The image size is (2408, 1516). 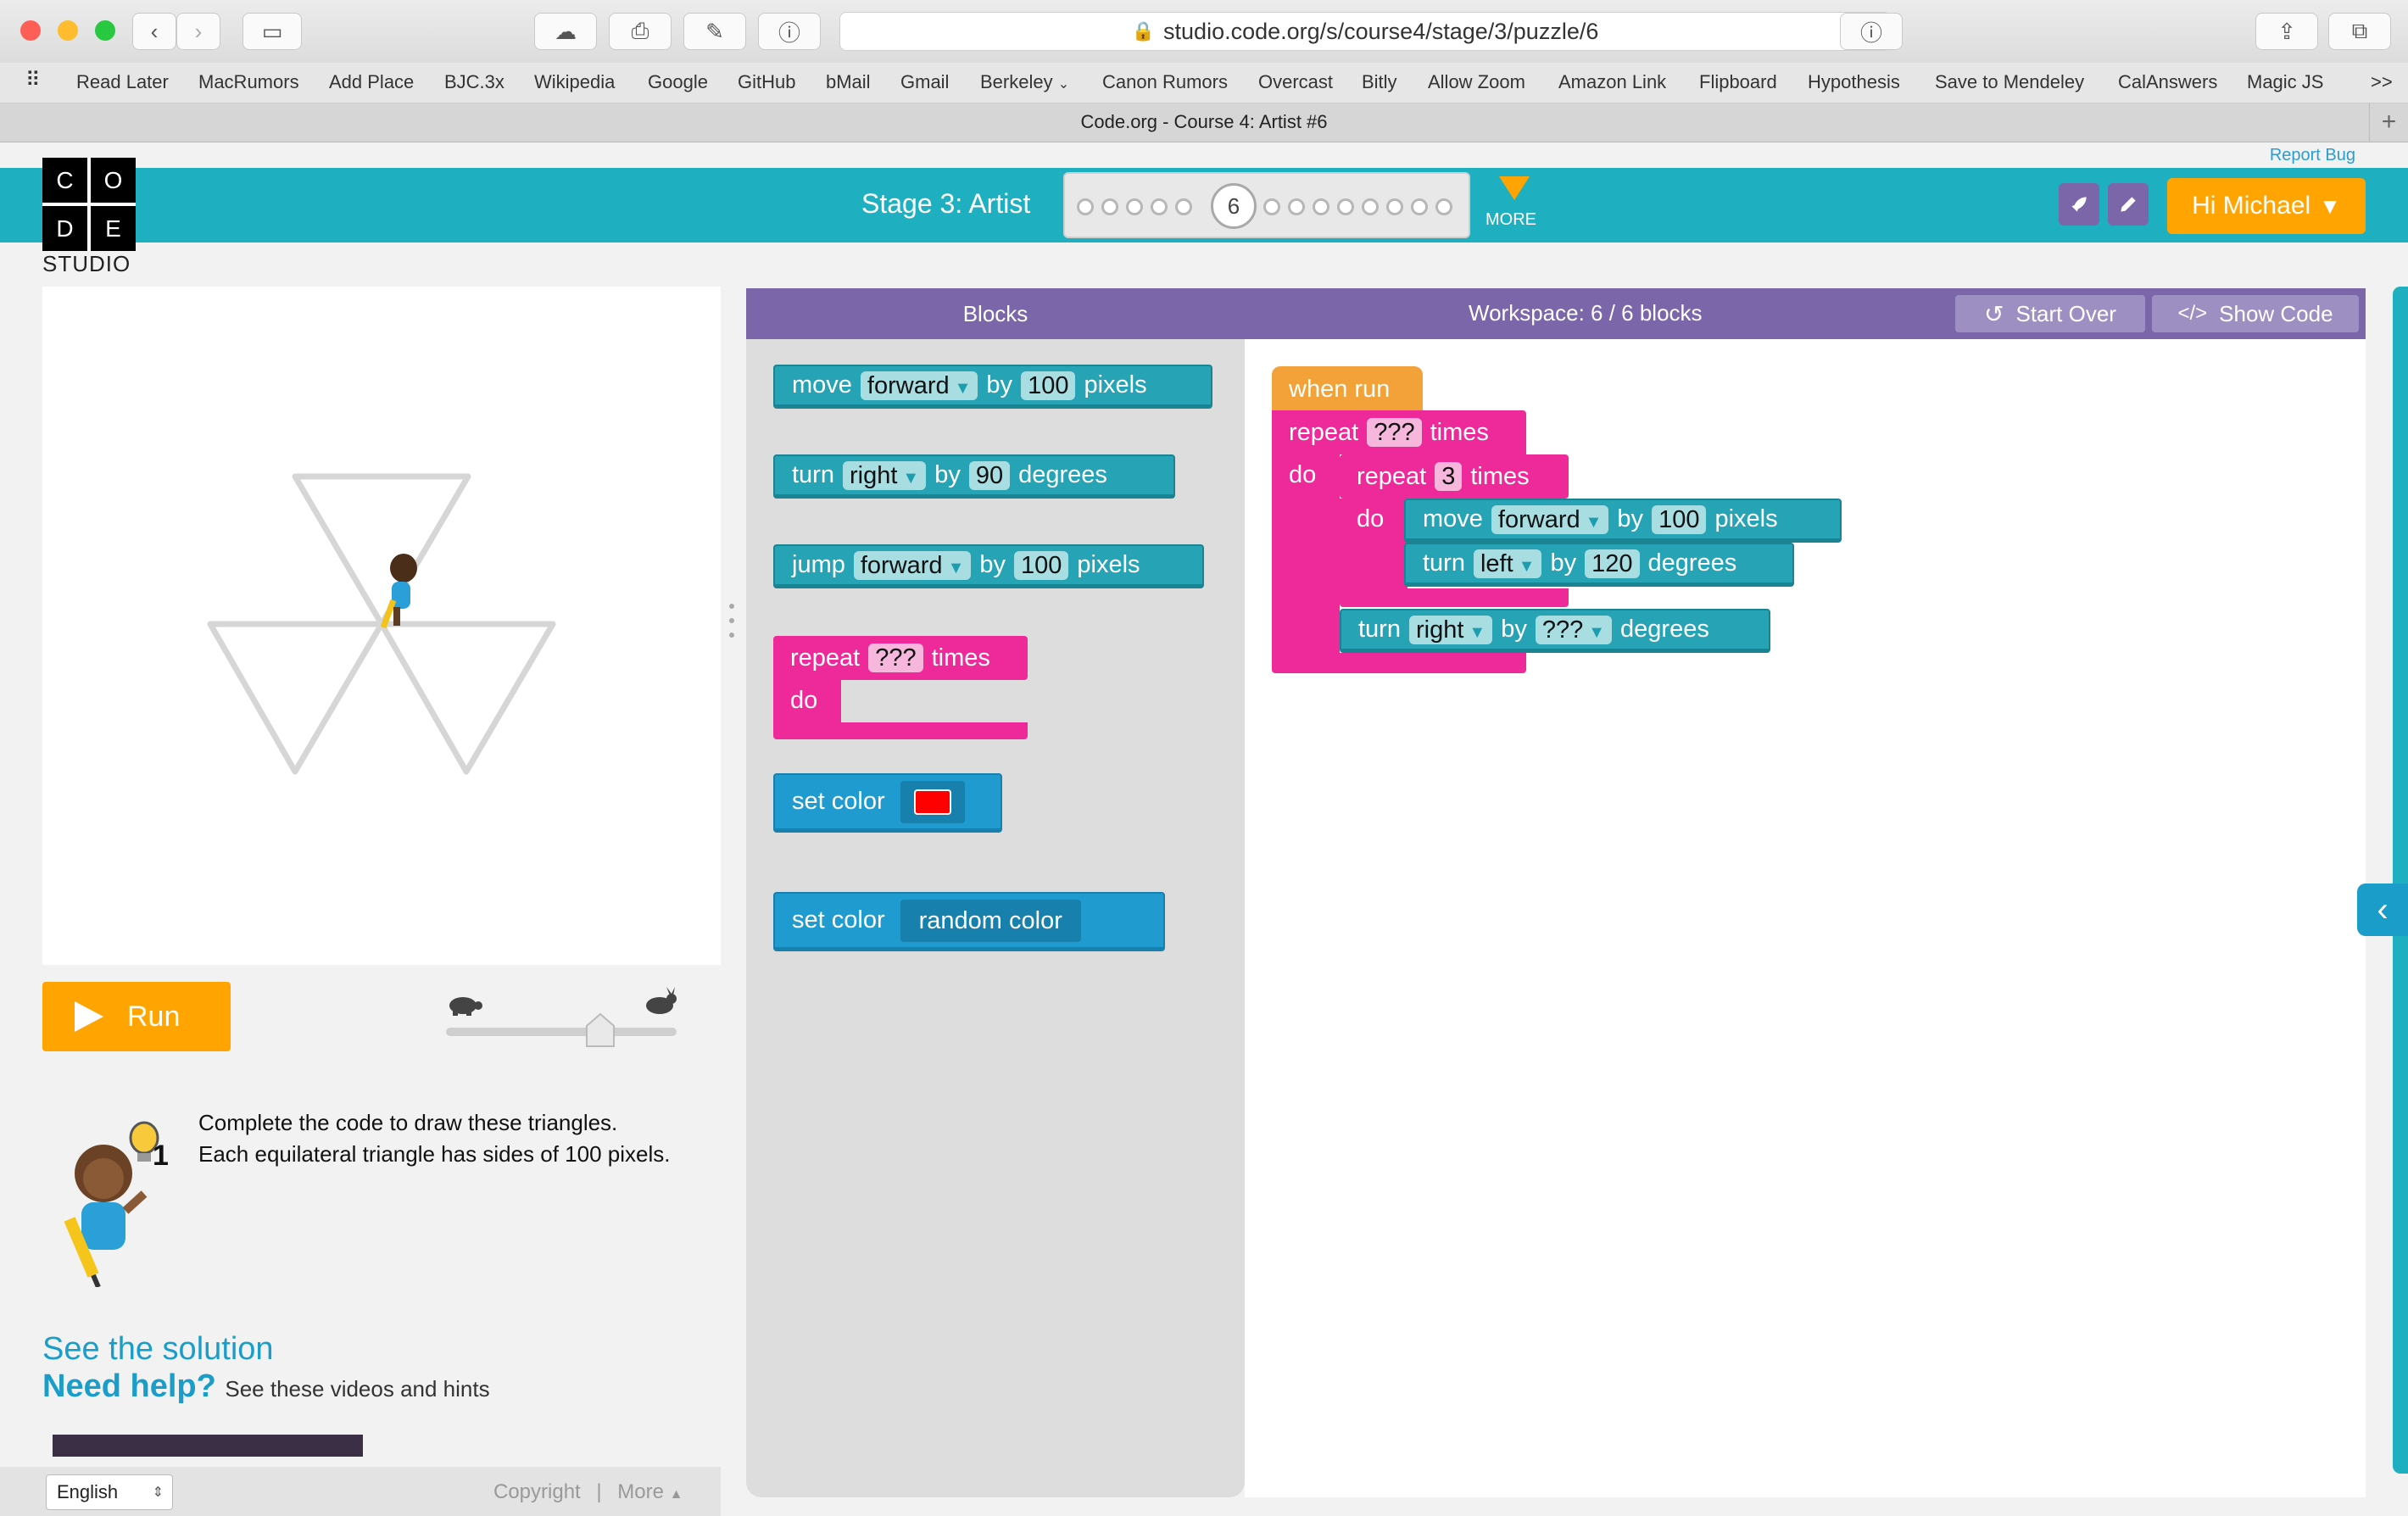 I want to click on back-icon: ‹, so click(x=154, y=32).